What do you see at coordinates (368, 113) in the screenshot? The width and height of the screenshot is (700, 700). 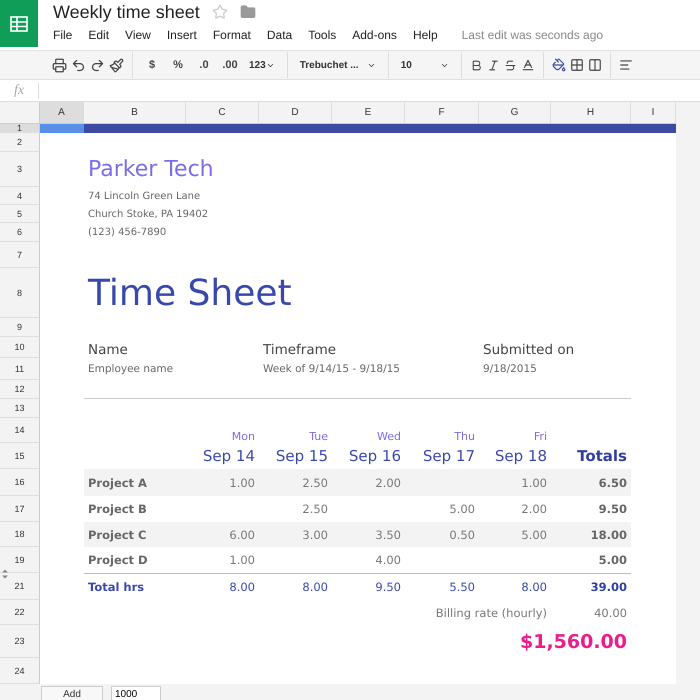 I see `column-header: E` at bounding box center [368, 113].